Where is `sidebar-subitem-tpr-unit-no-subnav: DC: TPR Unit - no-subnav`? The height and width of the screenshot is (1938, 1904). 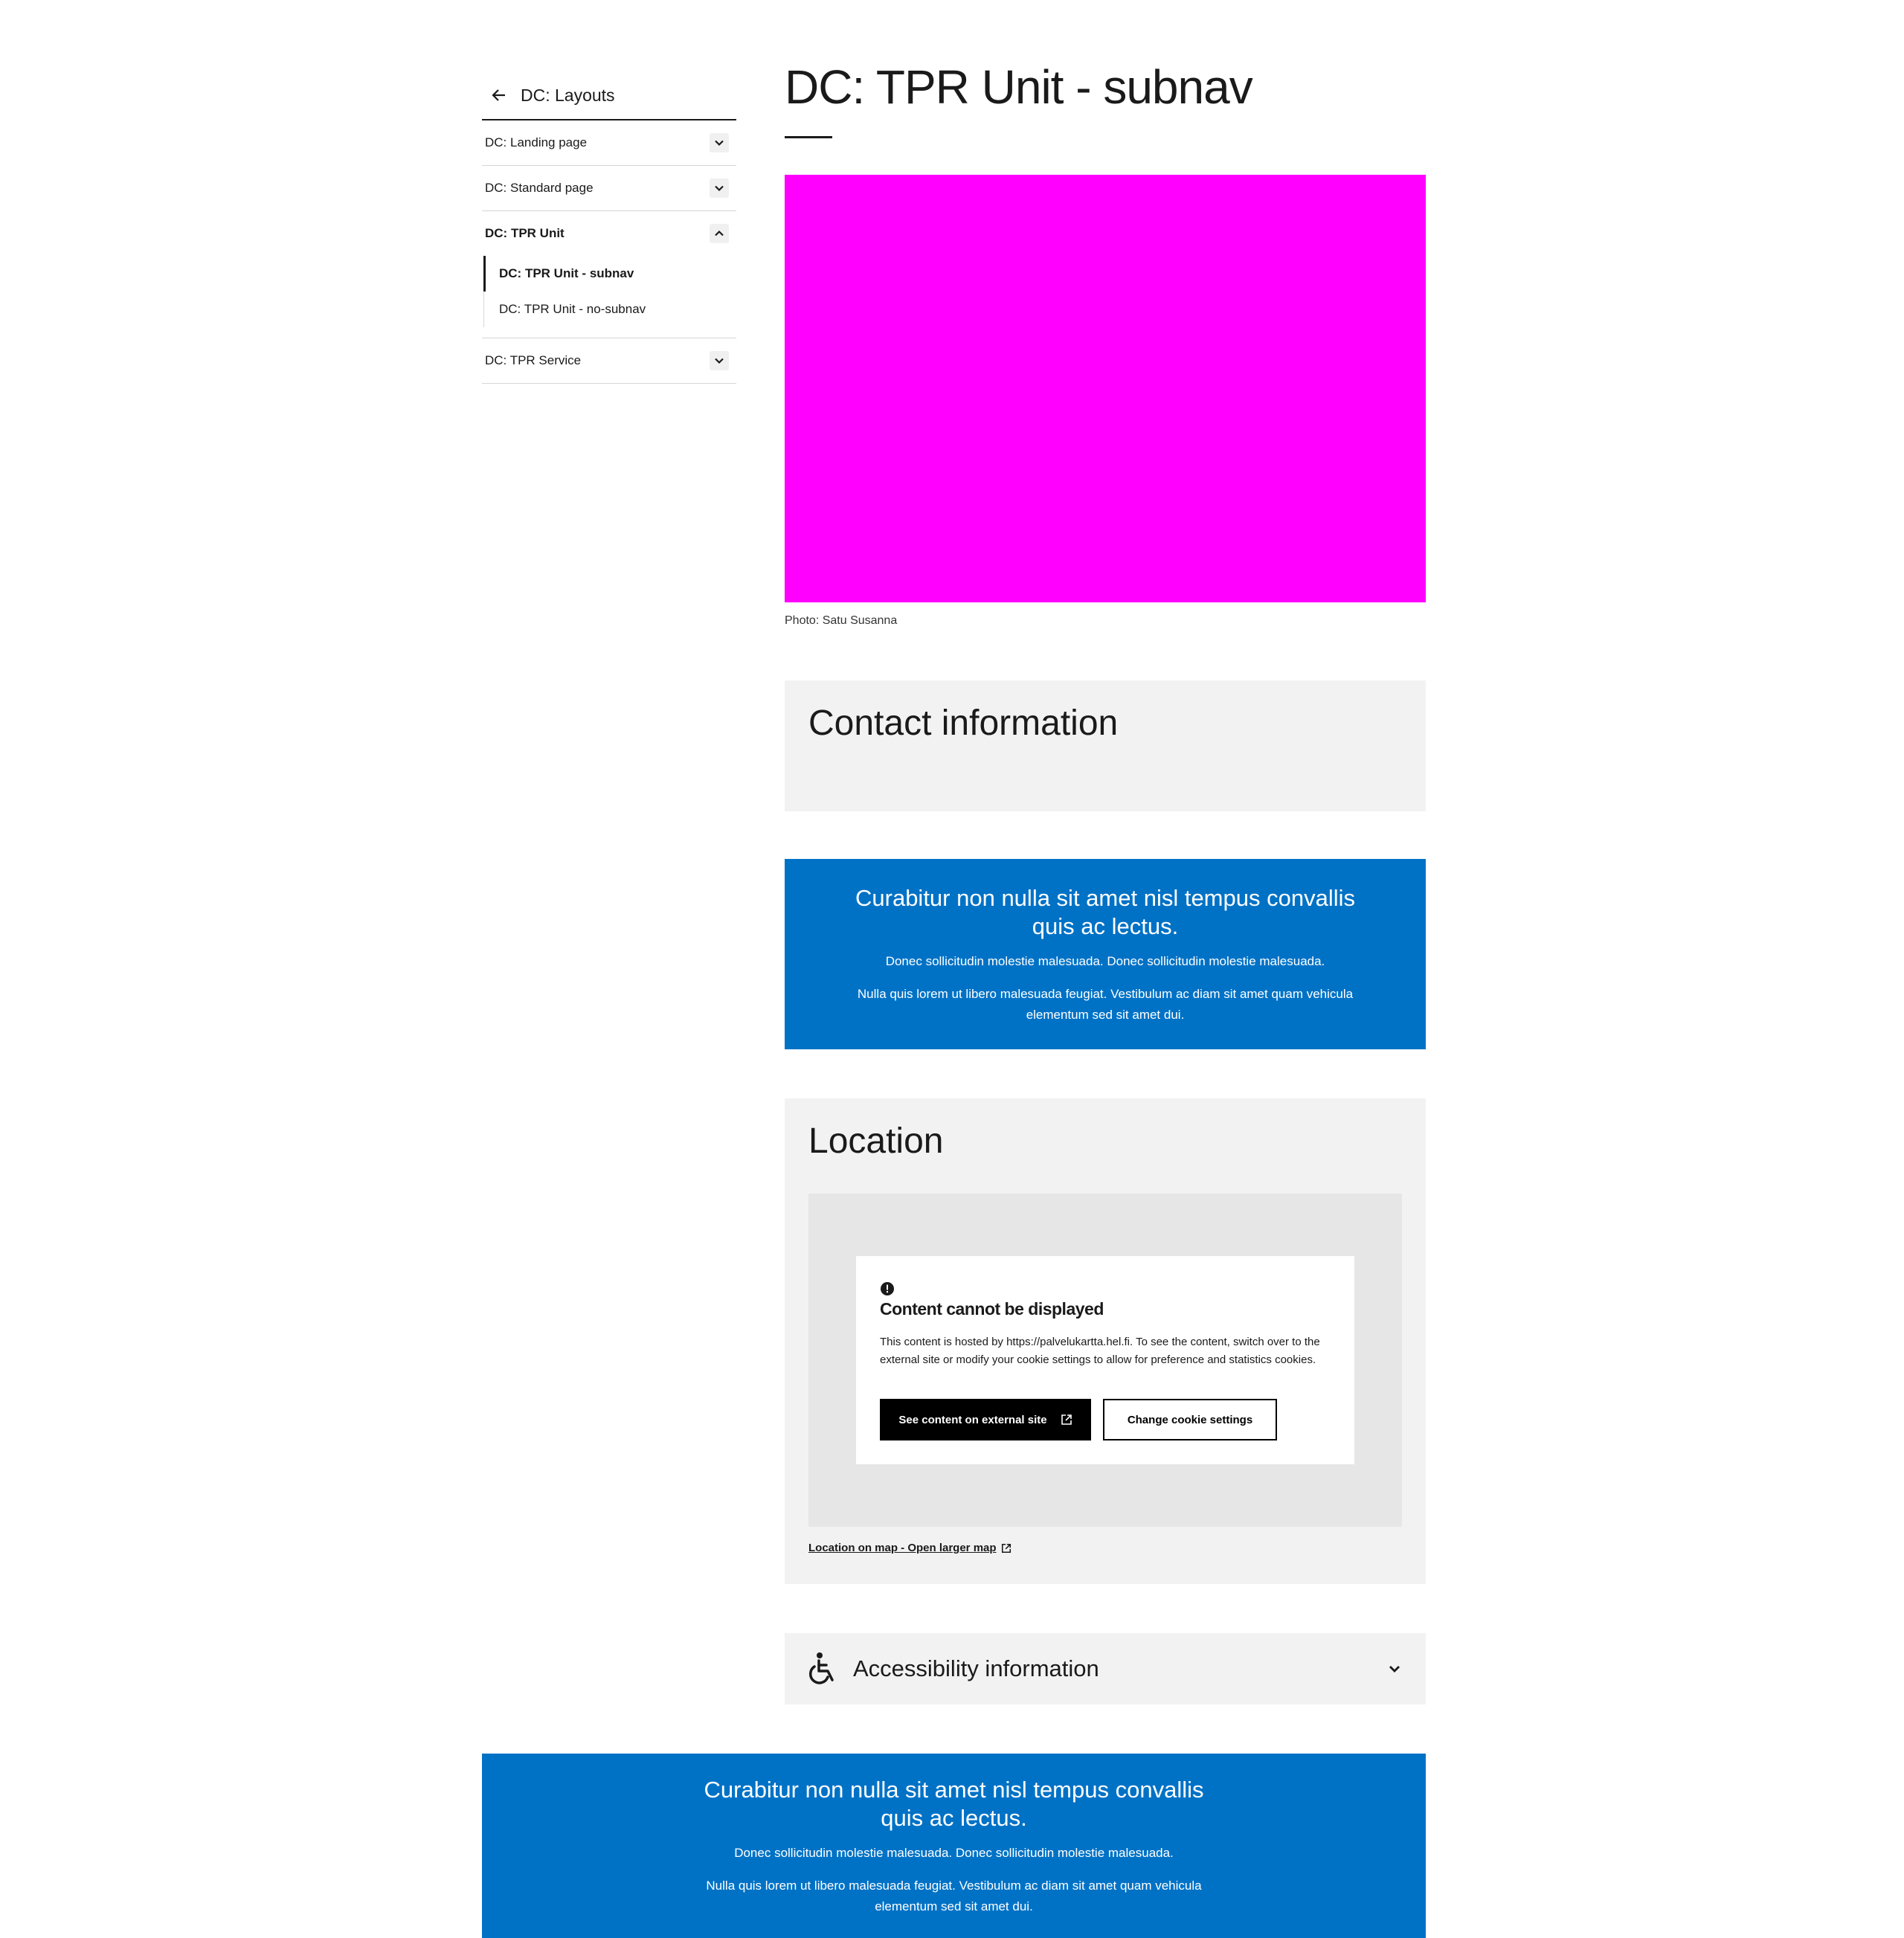
sidebar-subitem-tpr-unit-no-subnav: DC: TPR Unit - no-subnav is located at coordinates (610, 309).